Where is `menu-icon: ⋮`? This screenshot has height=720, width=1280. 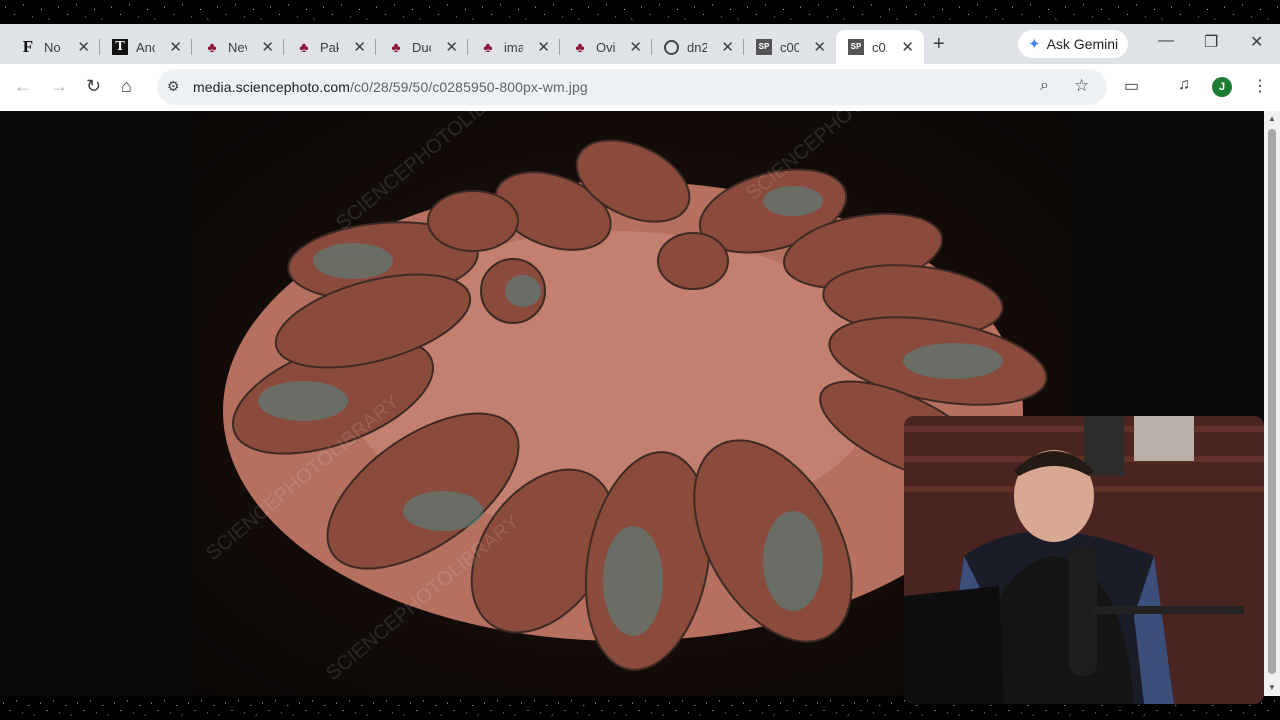 menu-icon: ⋮ is located at coordinates (1260, 86).